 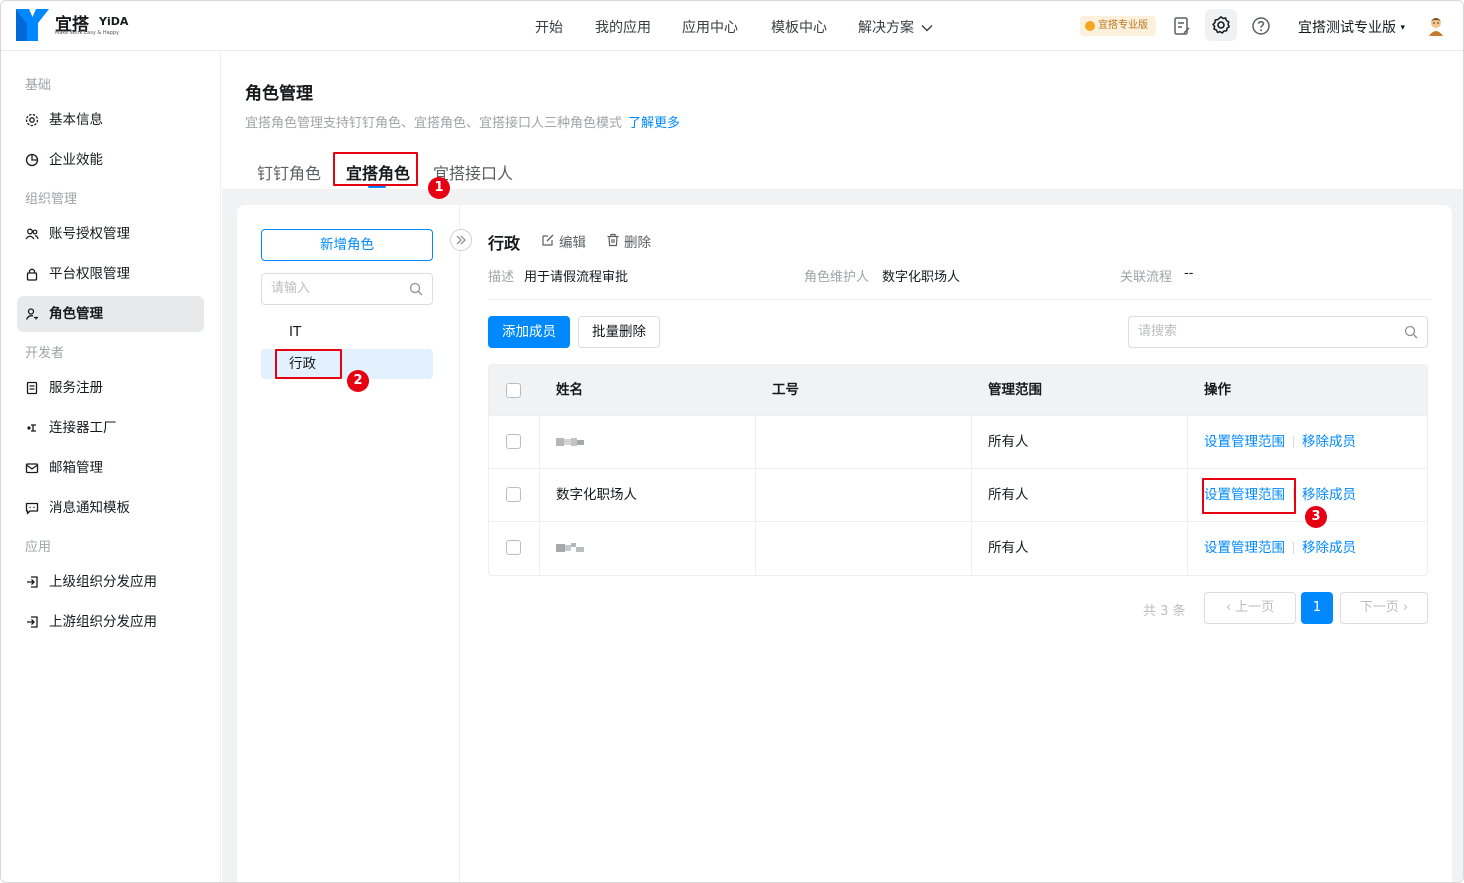 I want to click on sidebar-item-basic-info: 基本信息, so click(x=110, y=120).